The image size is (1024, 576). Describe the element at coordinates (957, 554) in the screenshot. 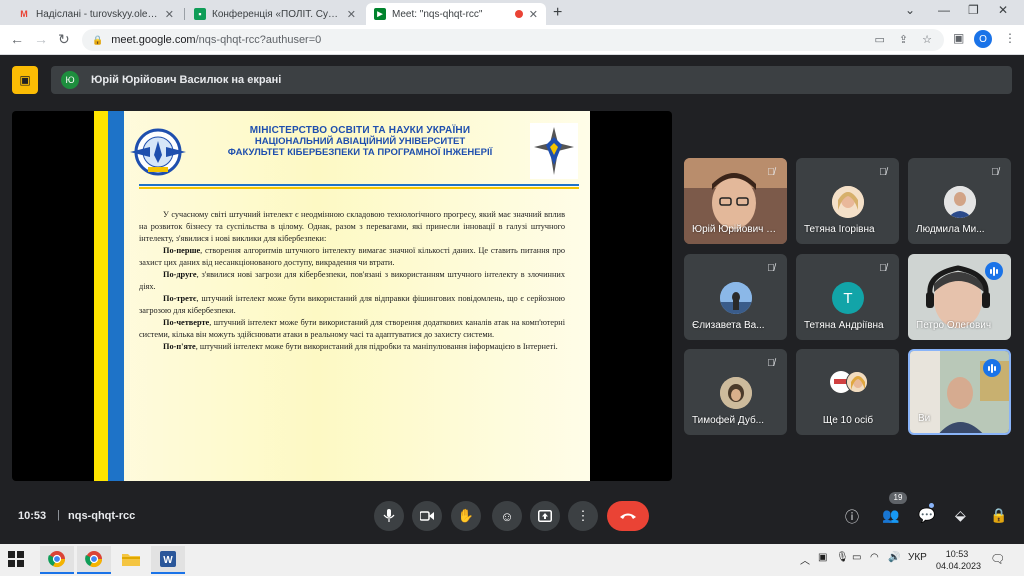

I see `taskbar-time: 10:53` at that location.